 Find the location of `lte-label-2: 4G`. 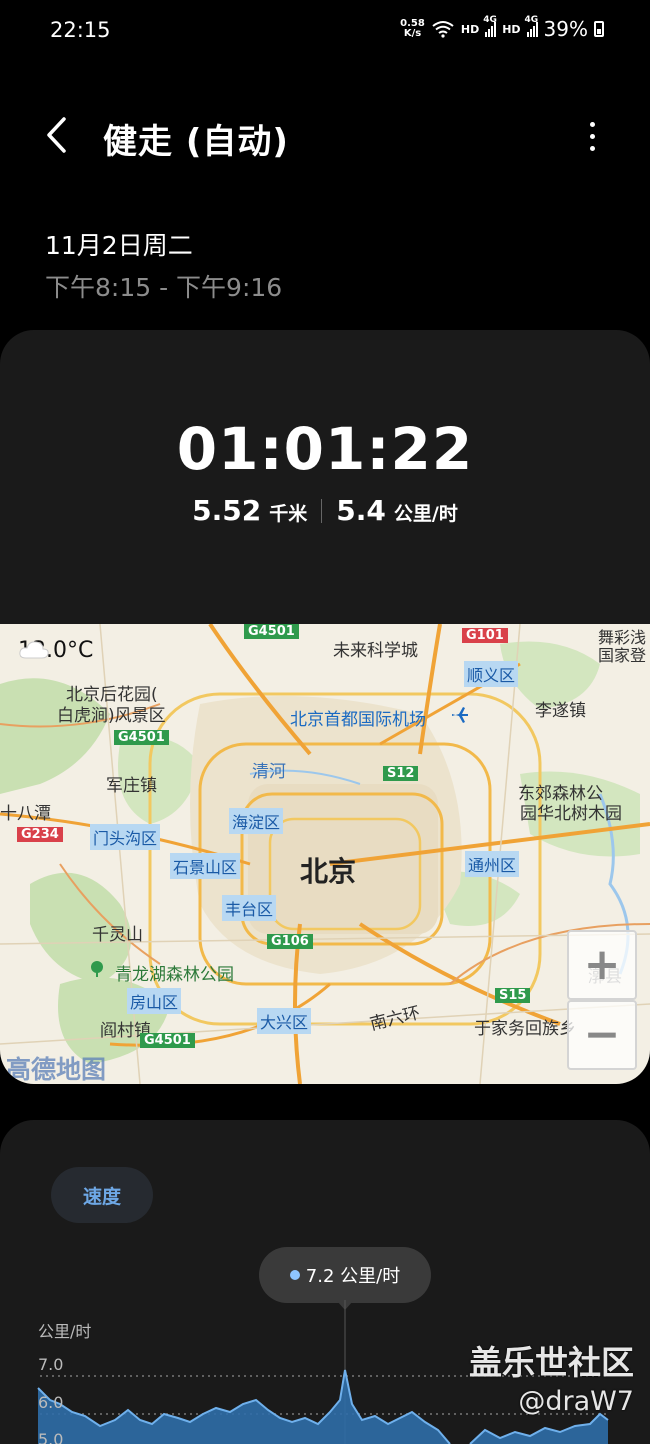

lte-label-2: 4G is located at coordinates (531, 20).